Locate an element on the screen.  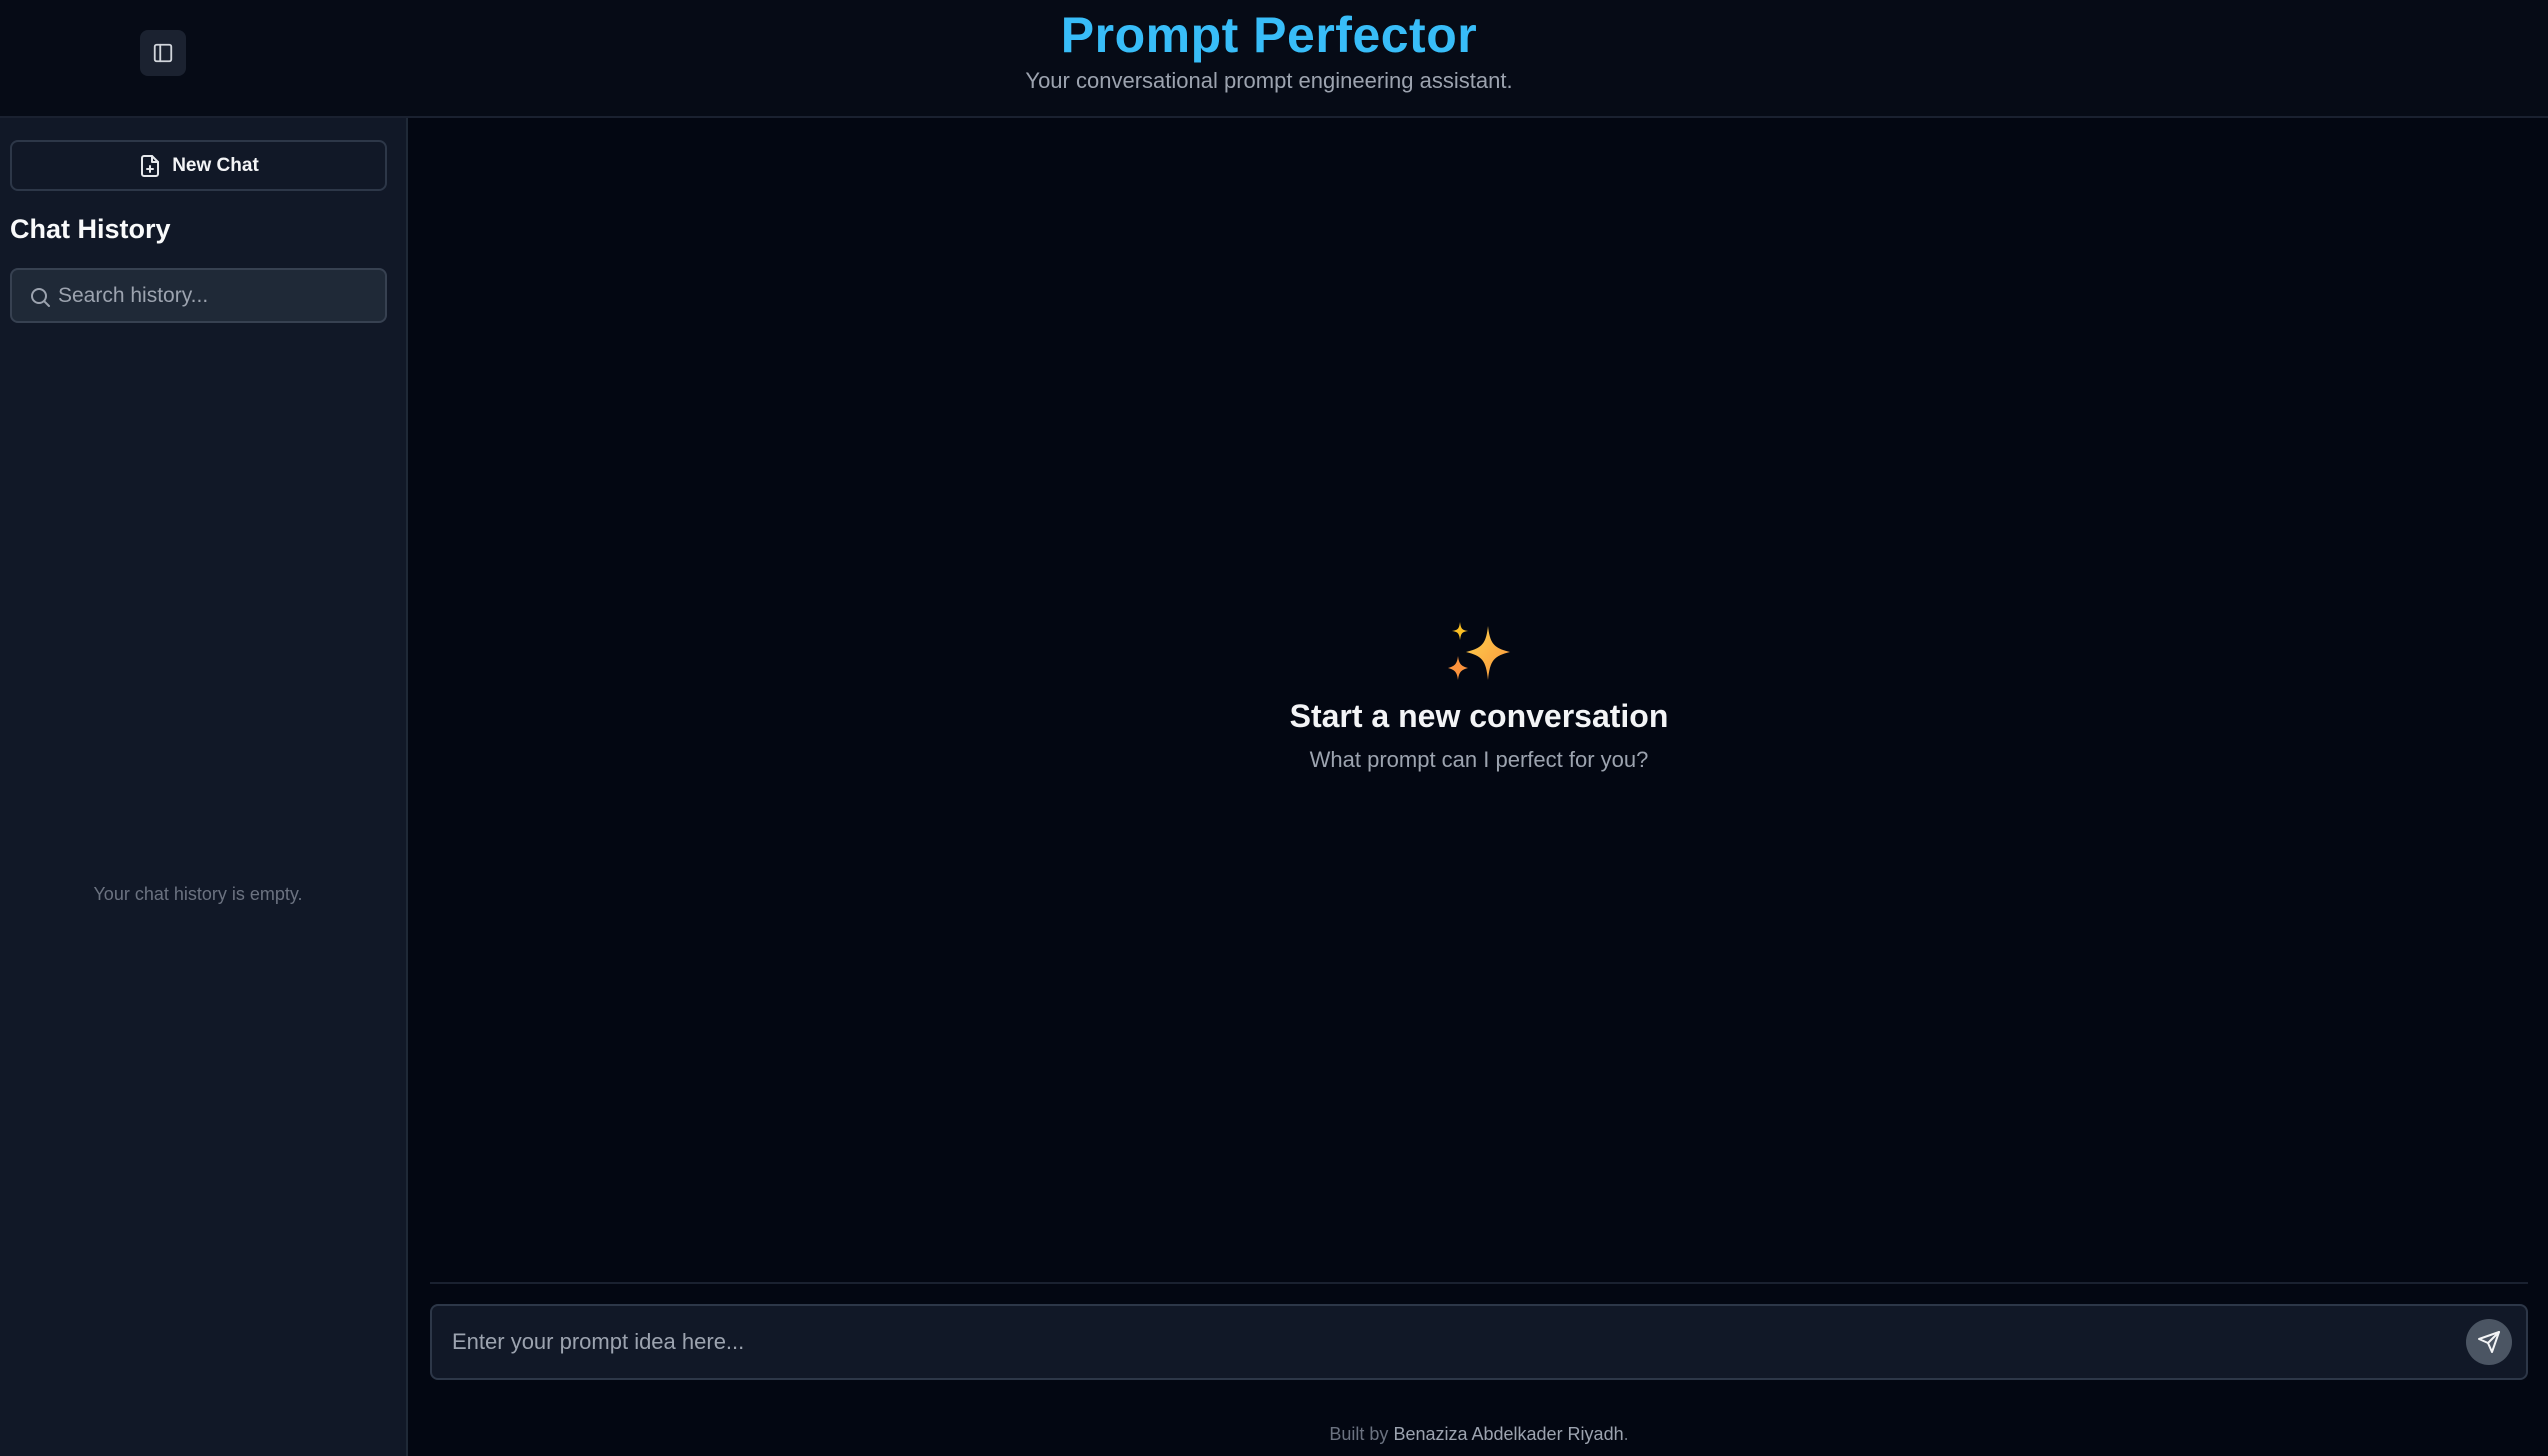
input-divider is located at coordinates (1479, 1283).